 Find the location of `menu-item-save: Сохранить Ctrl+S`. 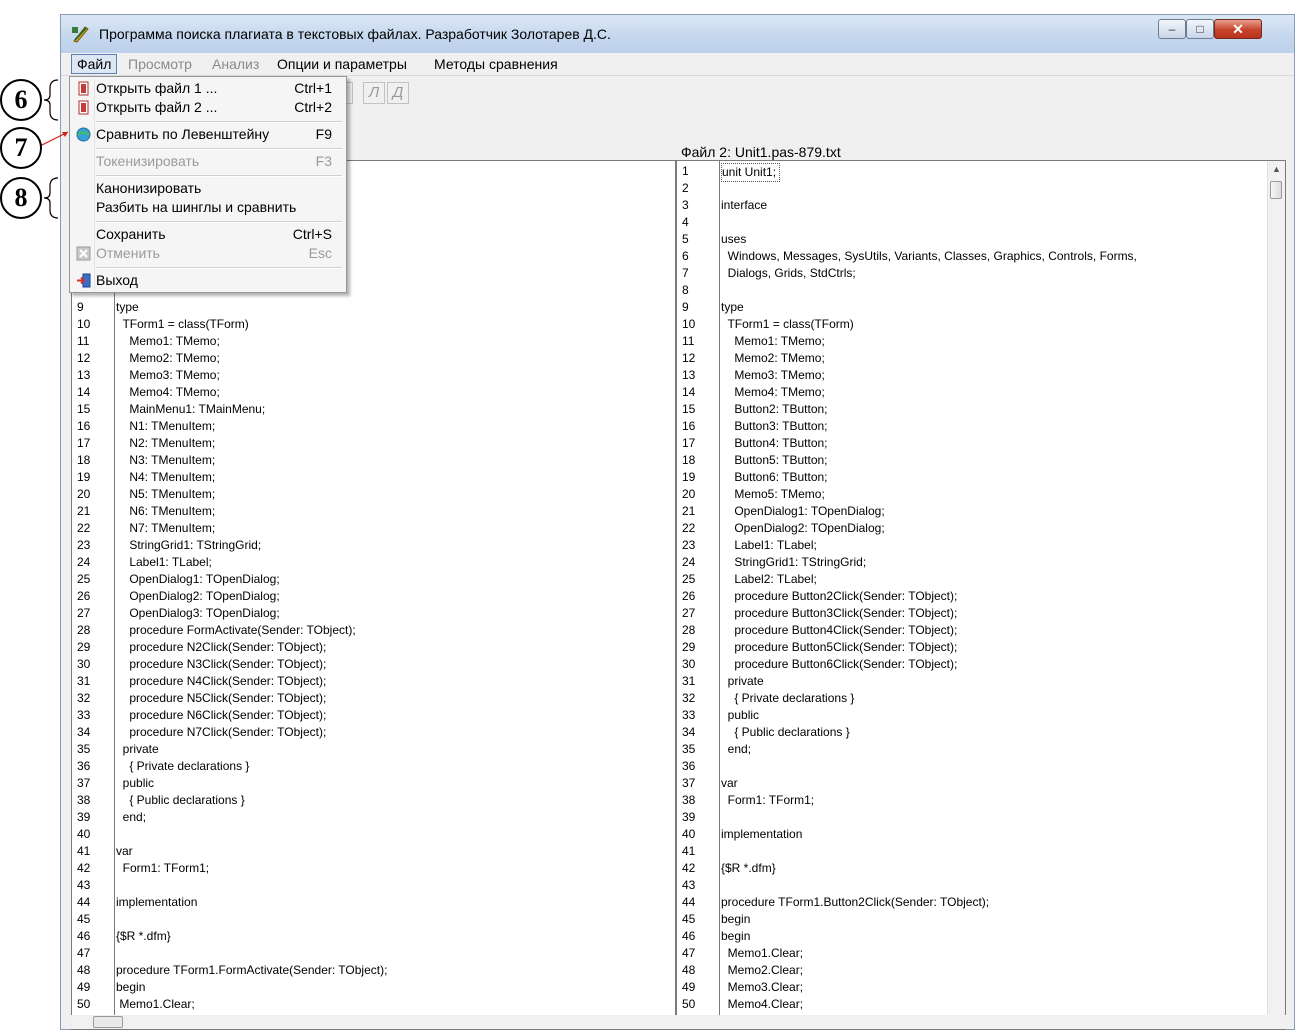

menu-item-save: Сохранить Ctrl+S is located at coordinates (208, 234).